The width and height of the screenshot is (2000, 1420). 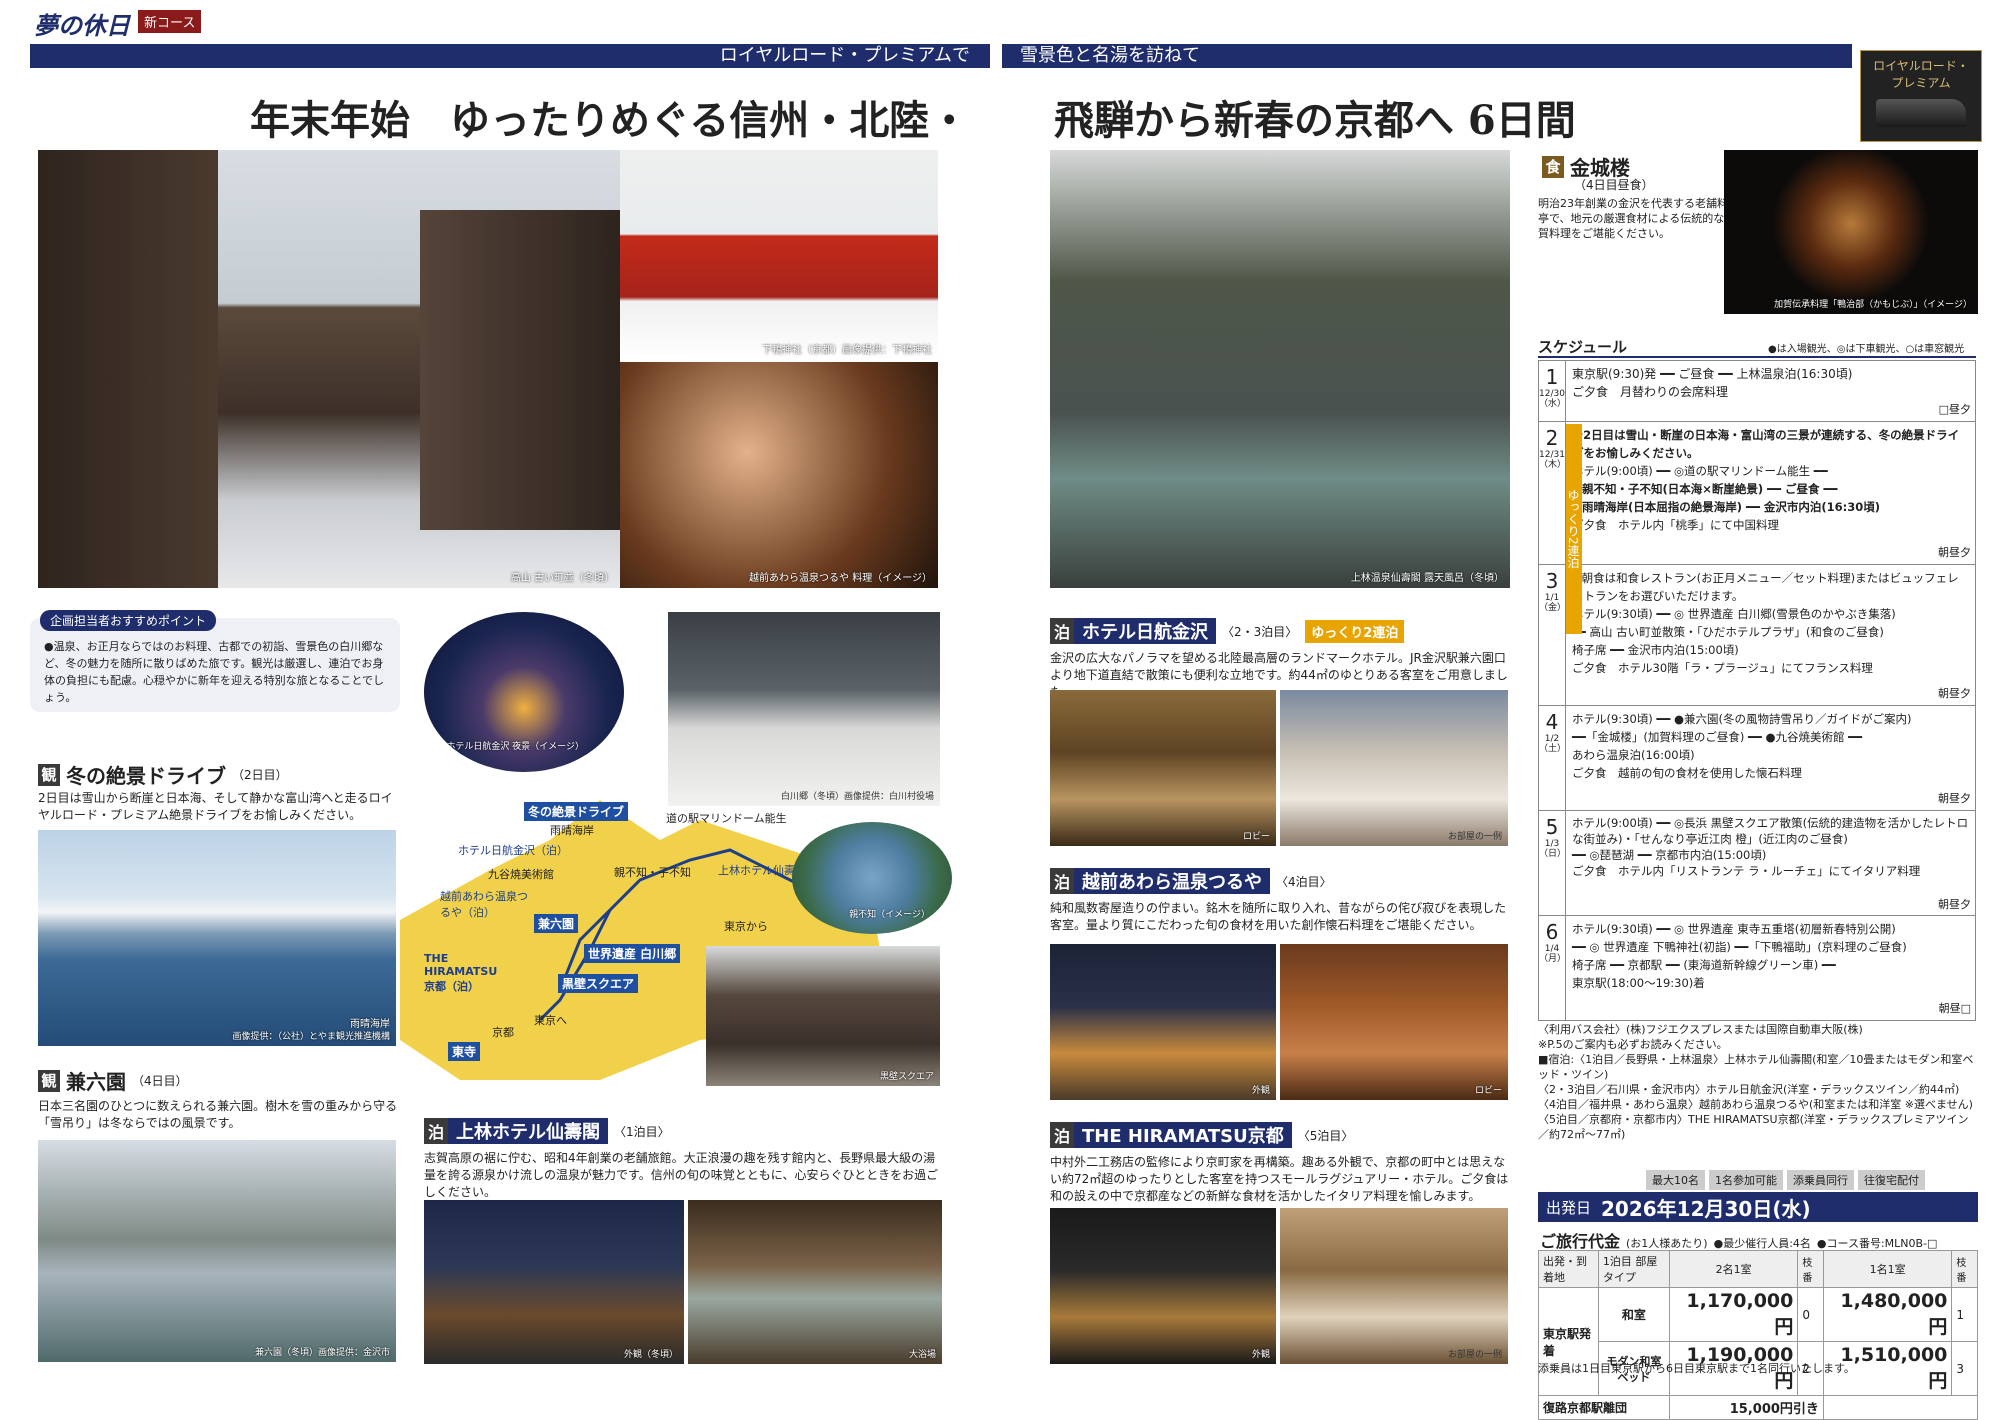 What do you see at coordinates (815, 1282) in the screenshot?
I see `photo-senjukaku-bath: 大浴場` at bounding box center [815, 1282].